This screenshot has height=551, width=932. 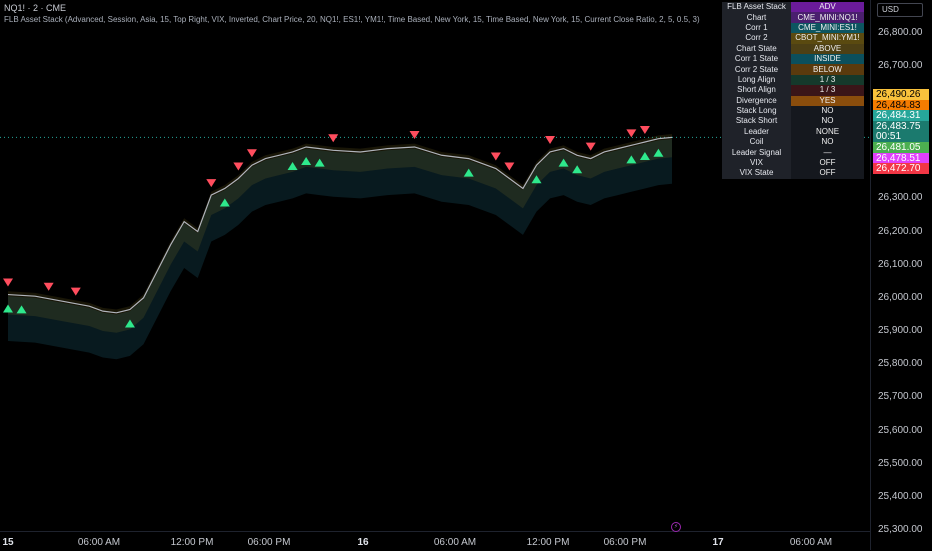 What do you see at coordinates (901, 94) in the screenshot?
I see `price-value-label: 26,490.26` at bounding box center [901, 94].